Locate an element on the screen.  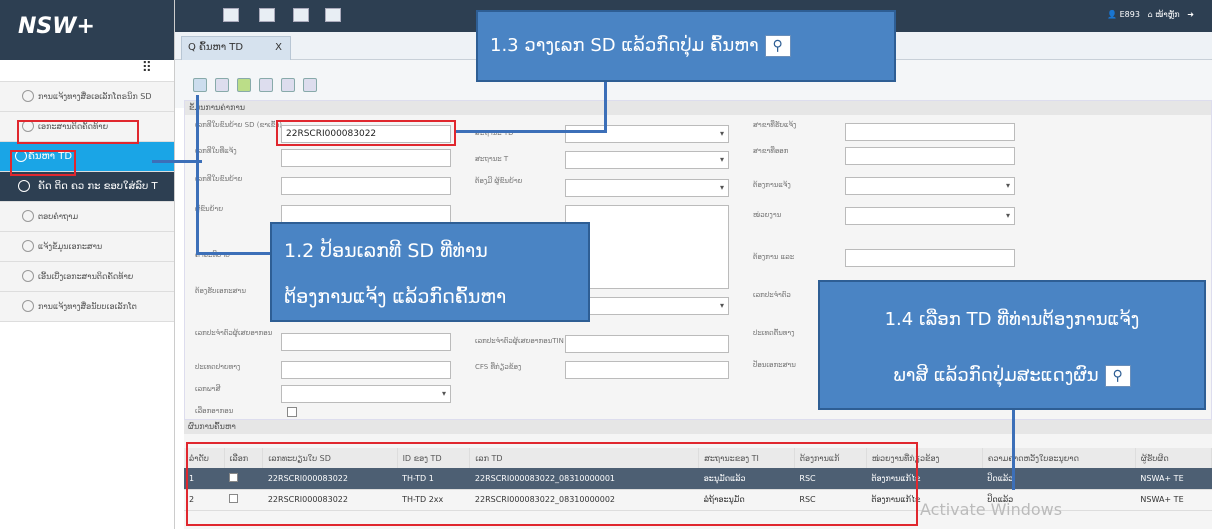
field-label: CFS ທີ່ກ່ຽວຂ້ອງ is located at coordinates (498, 367).